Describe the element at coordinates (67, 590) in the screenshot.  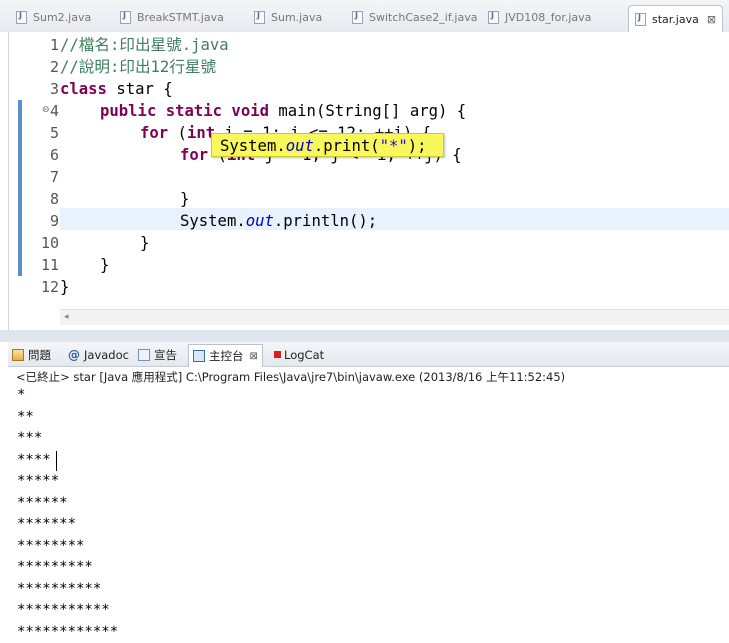
I see `console-line: **********` at that location.